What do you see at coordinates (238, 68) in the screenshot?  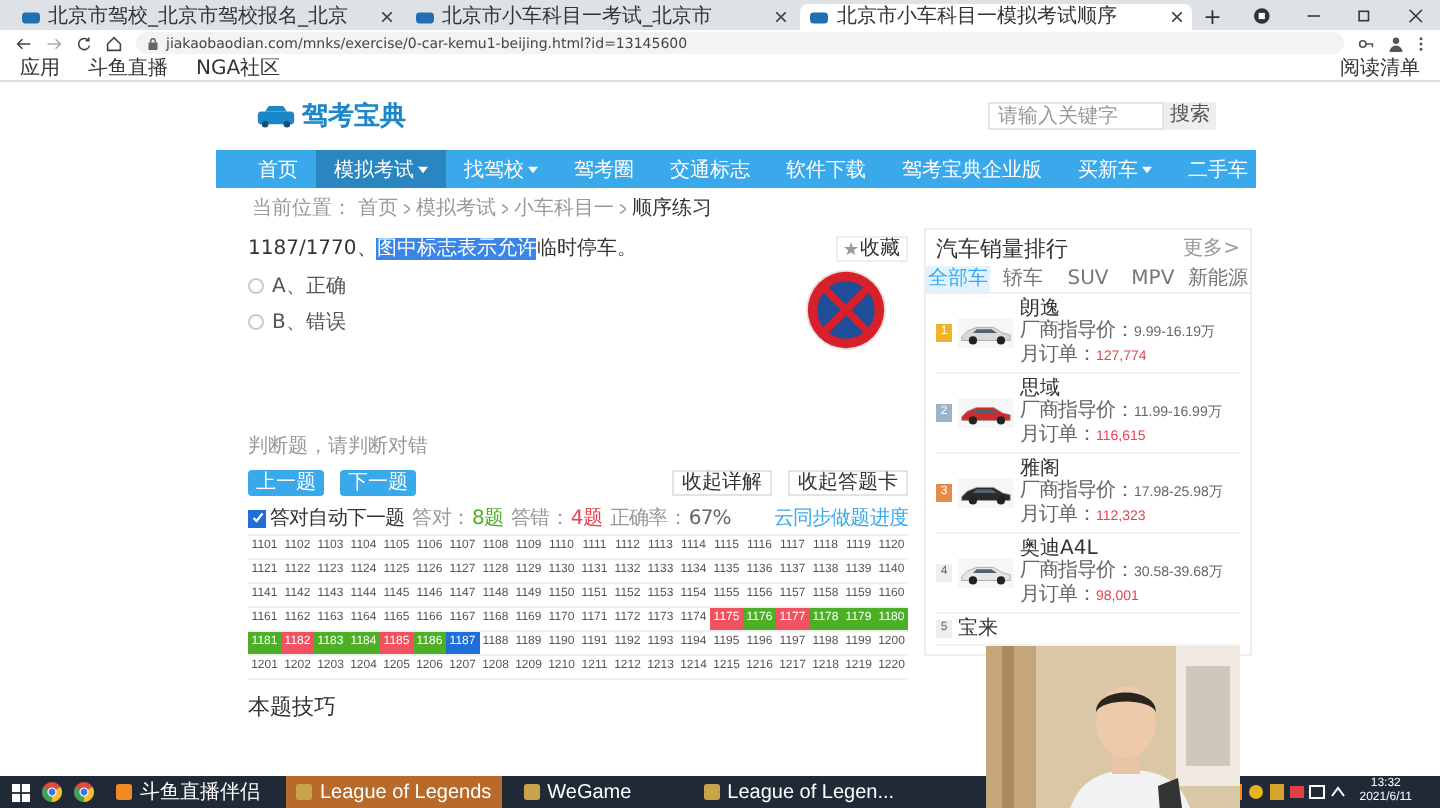 I see `bookmark-link: NGA社区` at bounding box center [238, 68].